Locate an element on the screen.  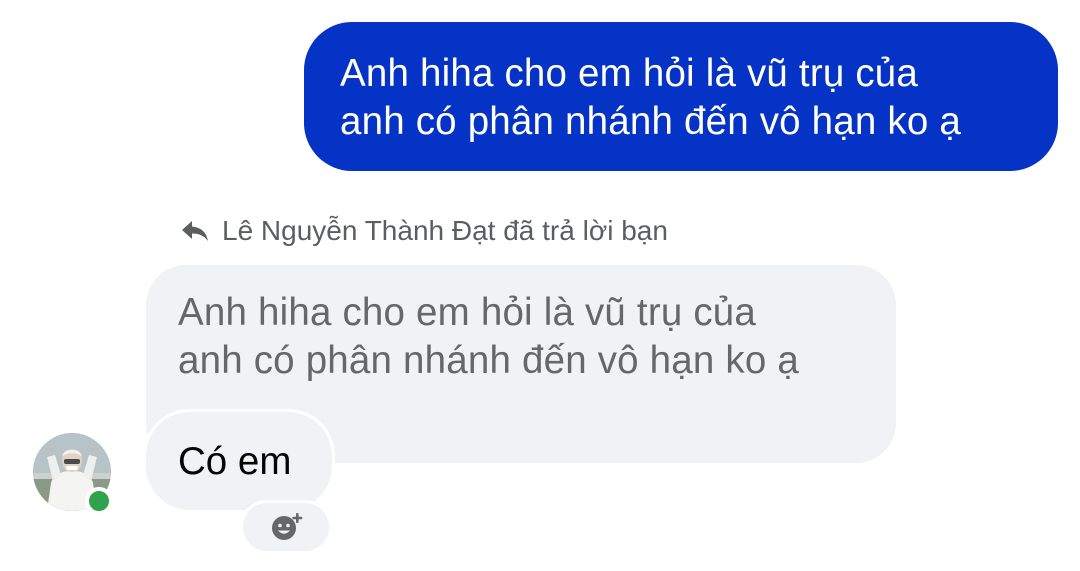
reply-header: Lê Nguyễn Thành Đạt đã trả lời bạn is located at coordinates (424, 231).